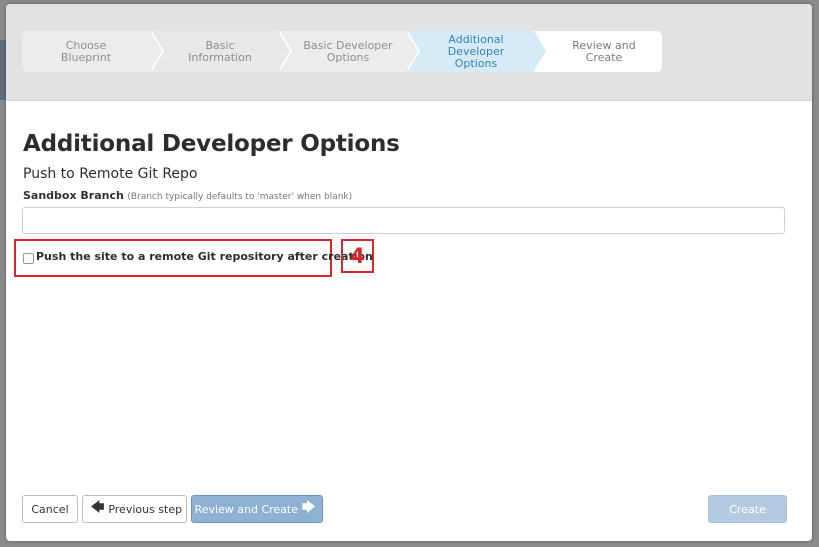 Image resolution: width=819 pixels, height=547 pixels. I want to click on push-remote-git-checkbox, so click(28, 258).